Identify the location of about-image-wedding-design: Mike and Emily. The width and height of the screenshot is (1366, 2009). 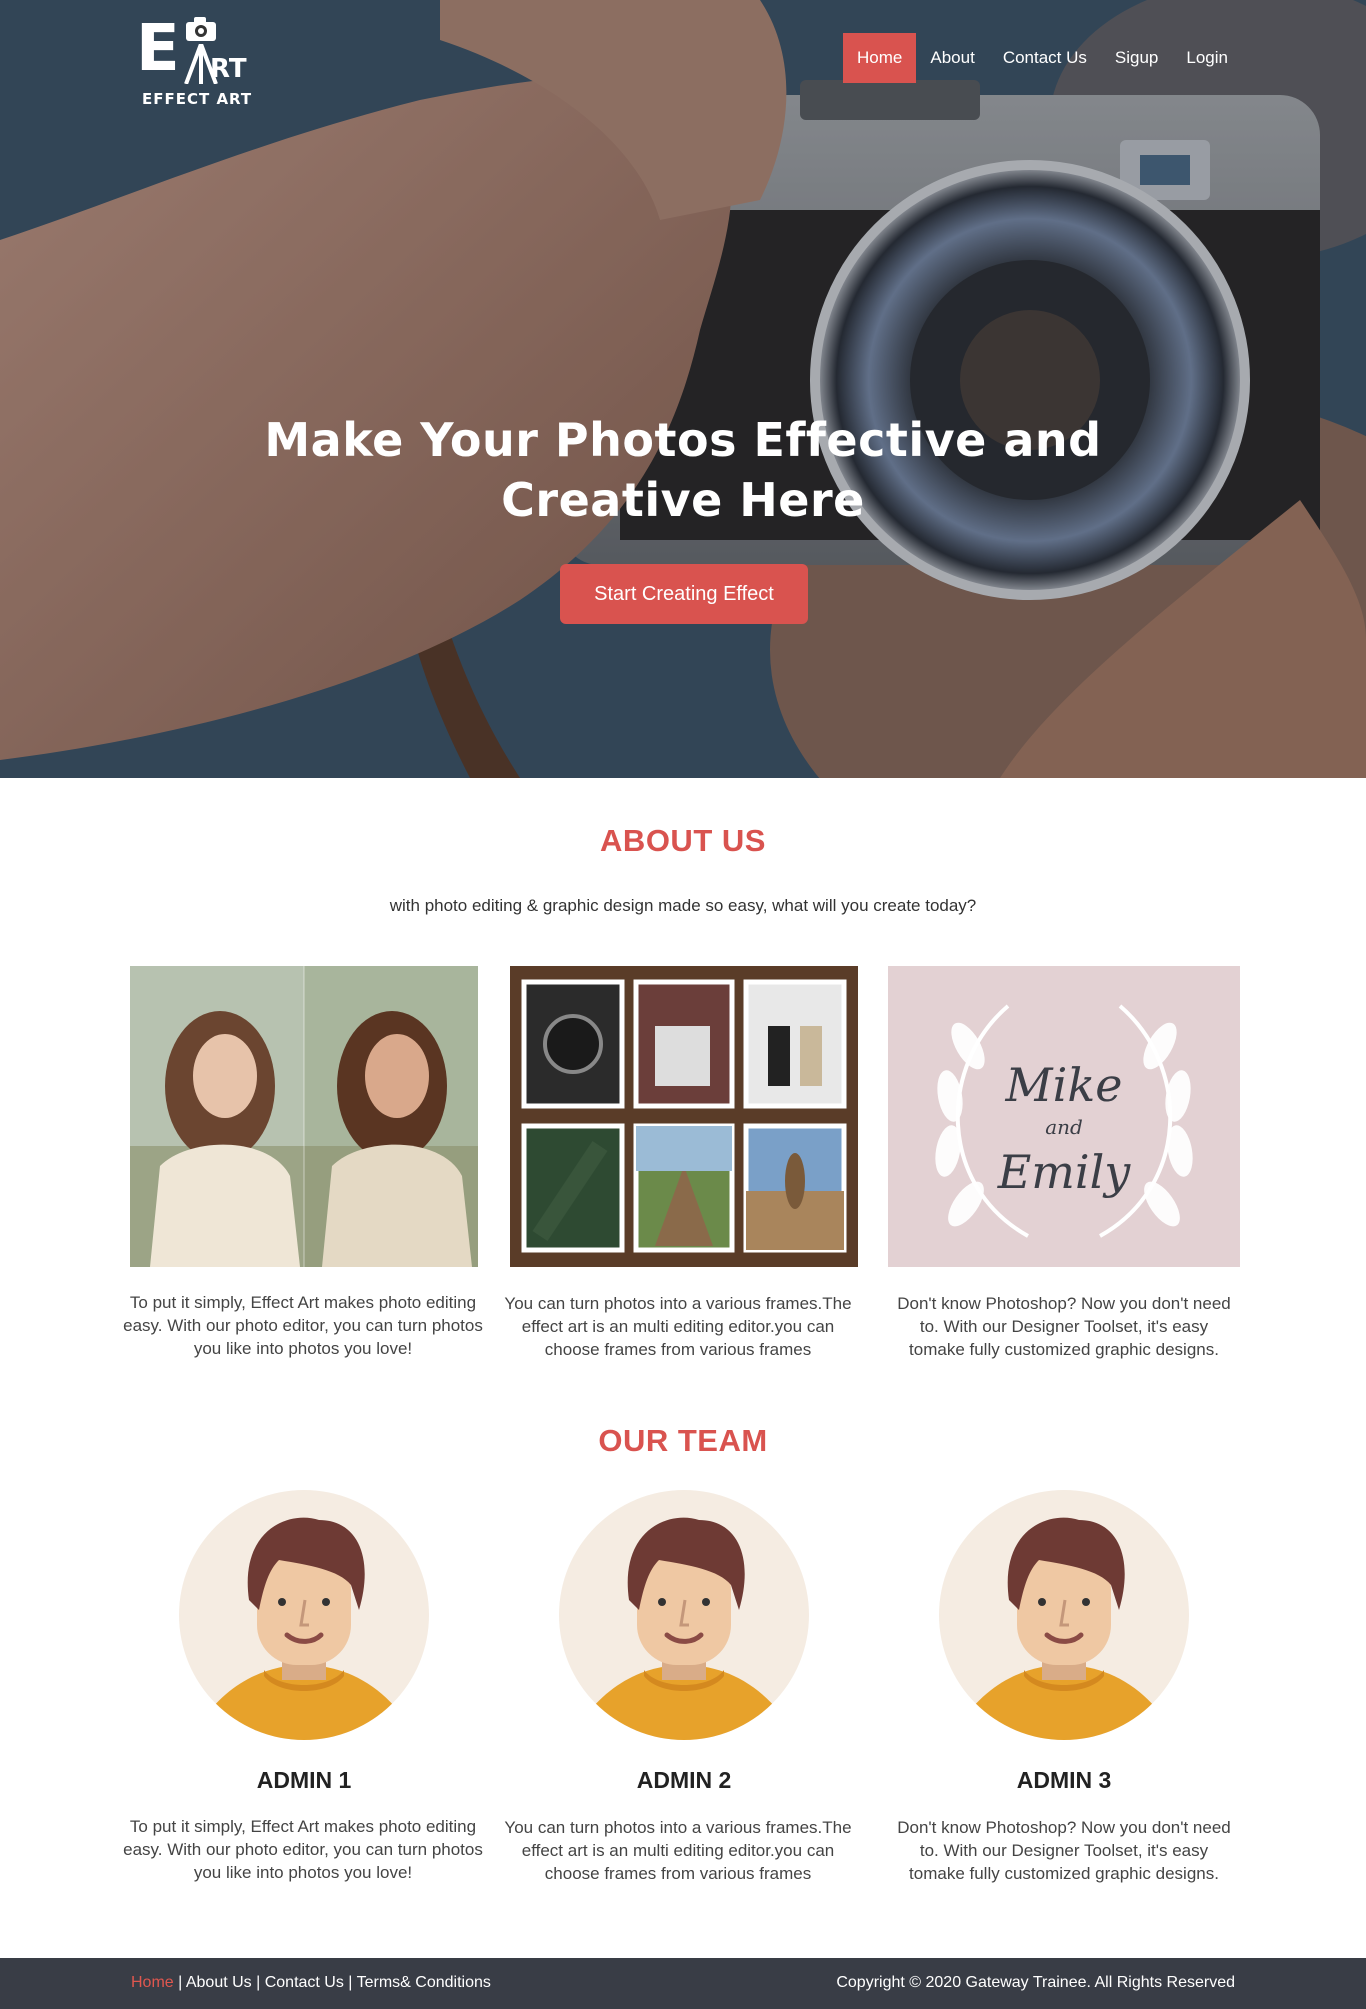
(1064, 1116).